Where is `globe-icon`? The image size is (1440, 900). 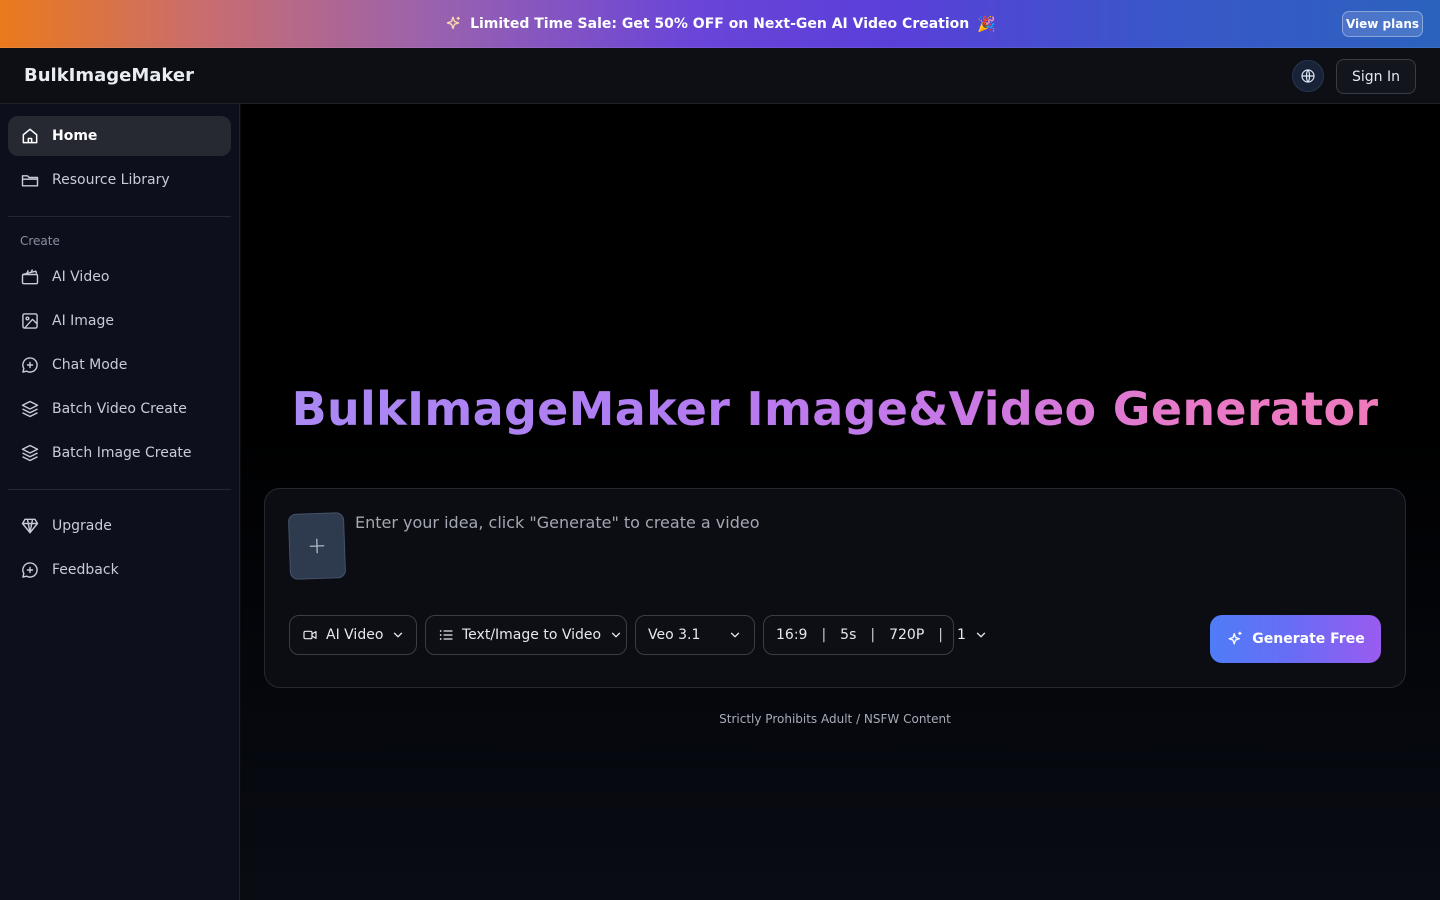
globe-icon is located at coordinates (1308, 76).